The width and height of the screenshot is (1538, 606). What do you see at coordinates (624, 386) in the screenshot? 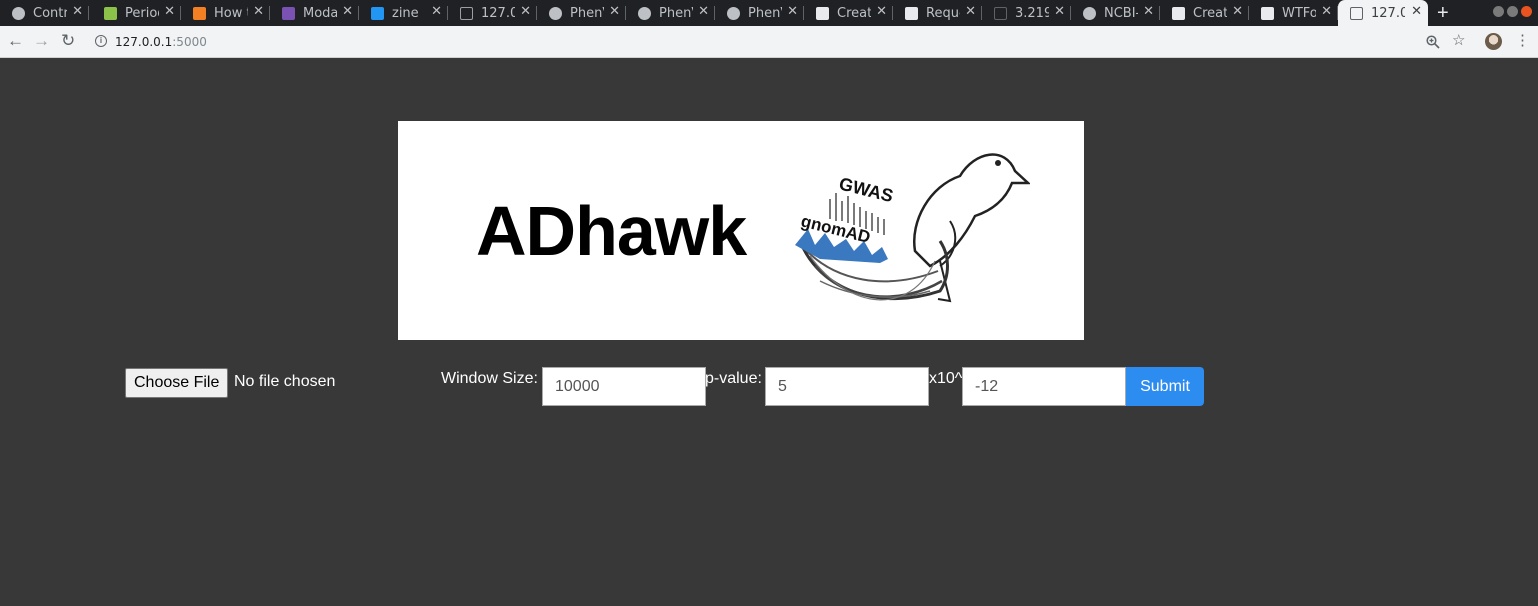
I see `window-size-input: 10000` at bounding box center [624, 386].